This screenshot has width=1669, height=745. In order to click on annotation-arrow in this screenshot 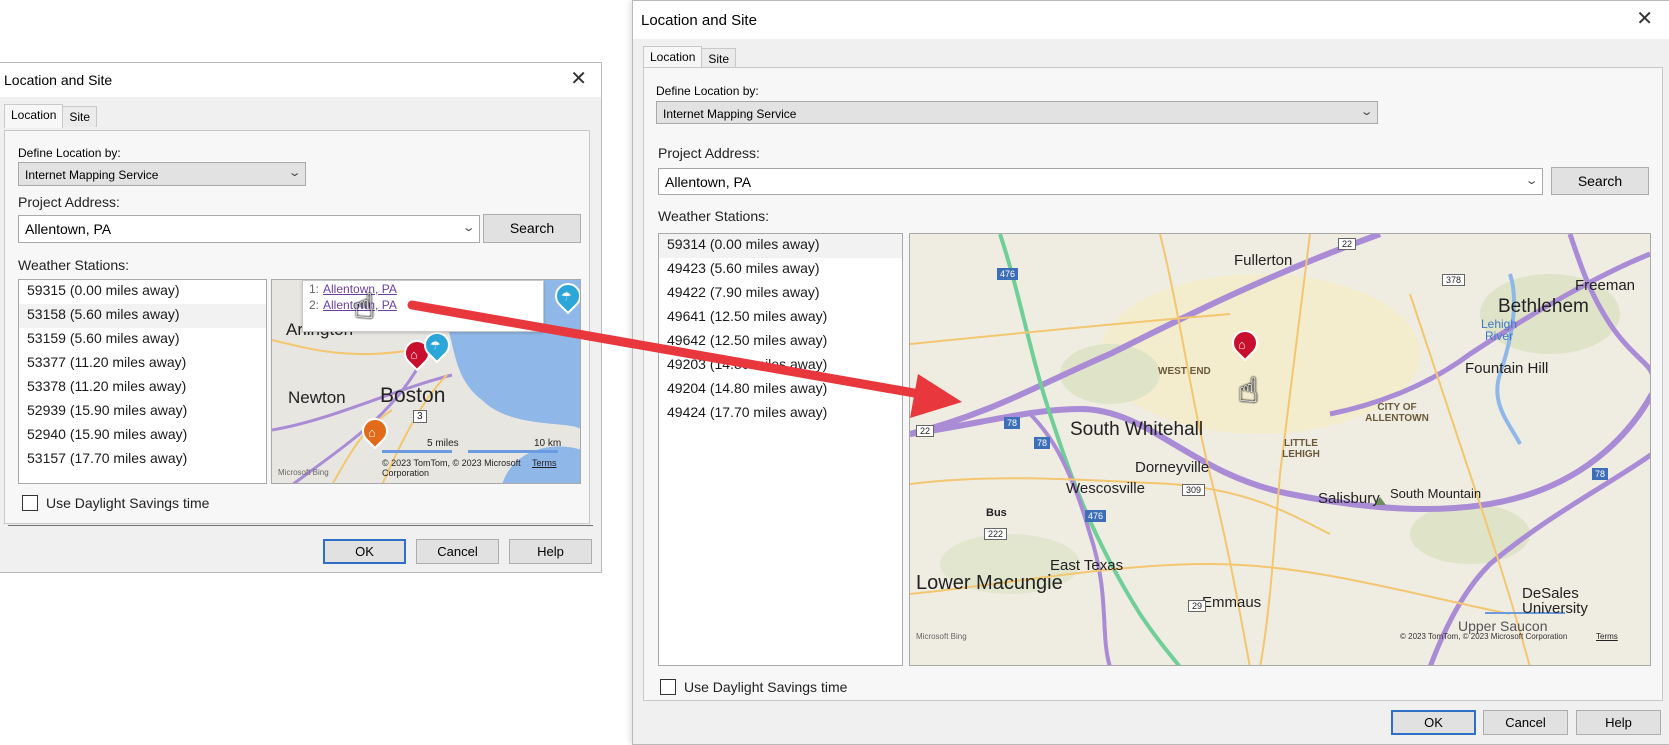, I will do `click(684, 359)`.